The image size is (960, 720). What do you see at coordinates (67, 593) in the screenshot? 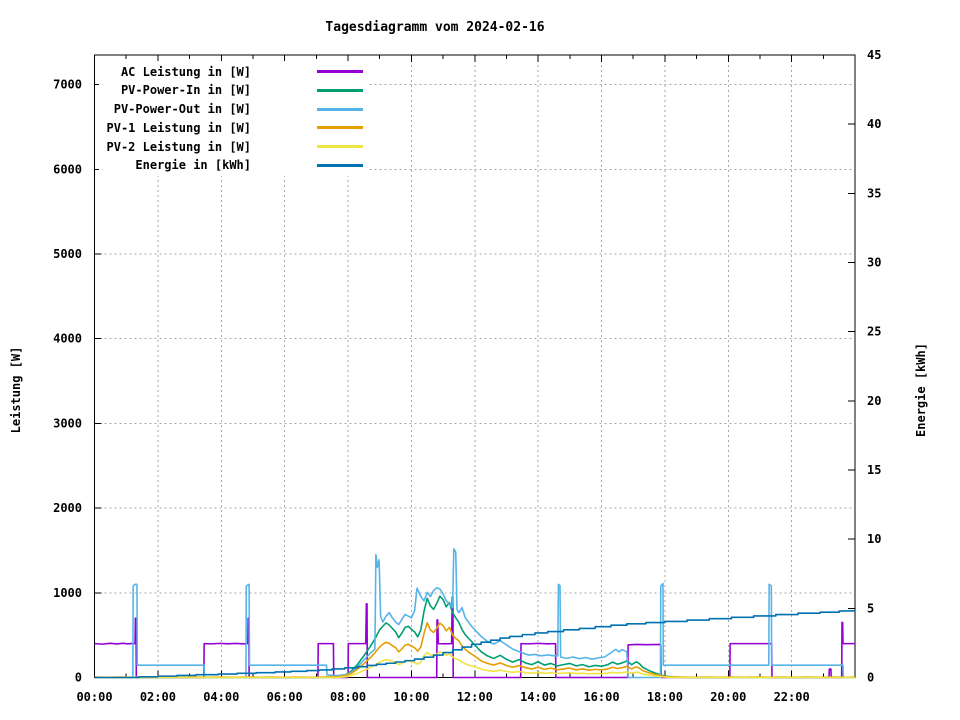
I see `y-tick-label: 1000` at bounding box center [67, 593].